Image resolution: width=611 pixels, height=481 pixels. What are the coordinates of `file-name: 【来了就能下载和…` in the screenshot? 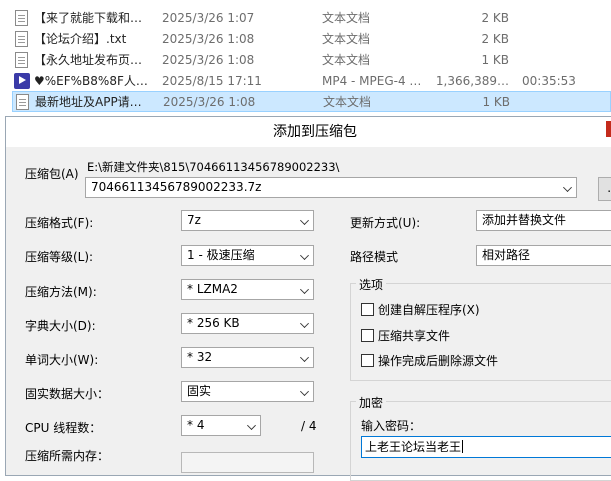 It's located at (88, 18).